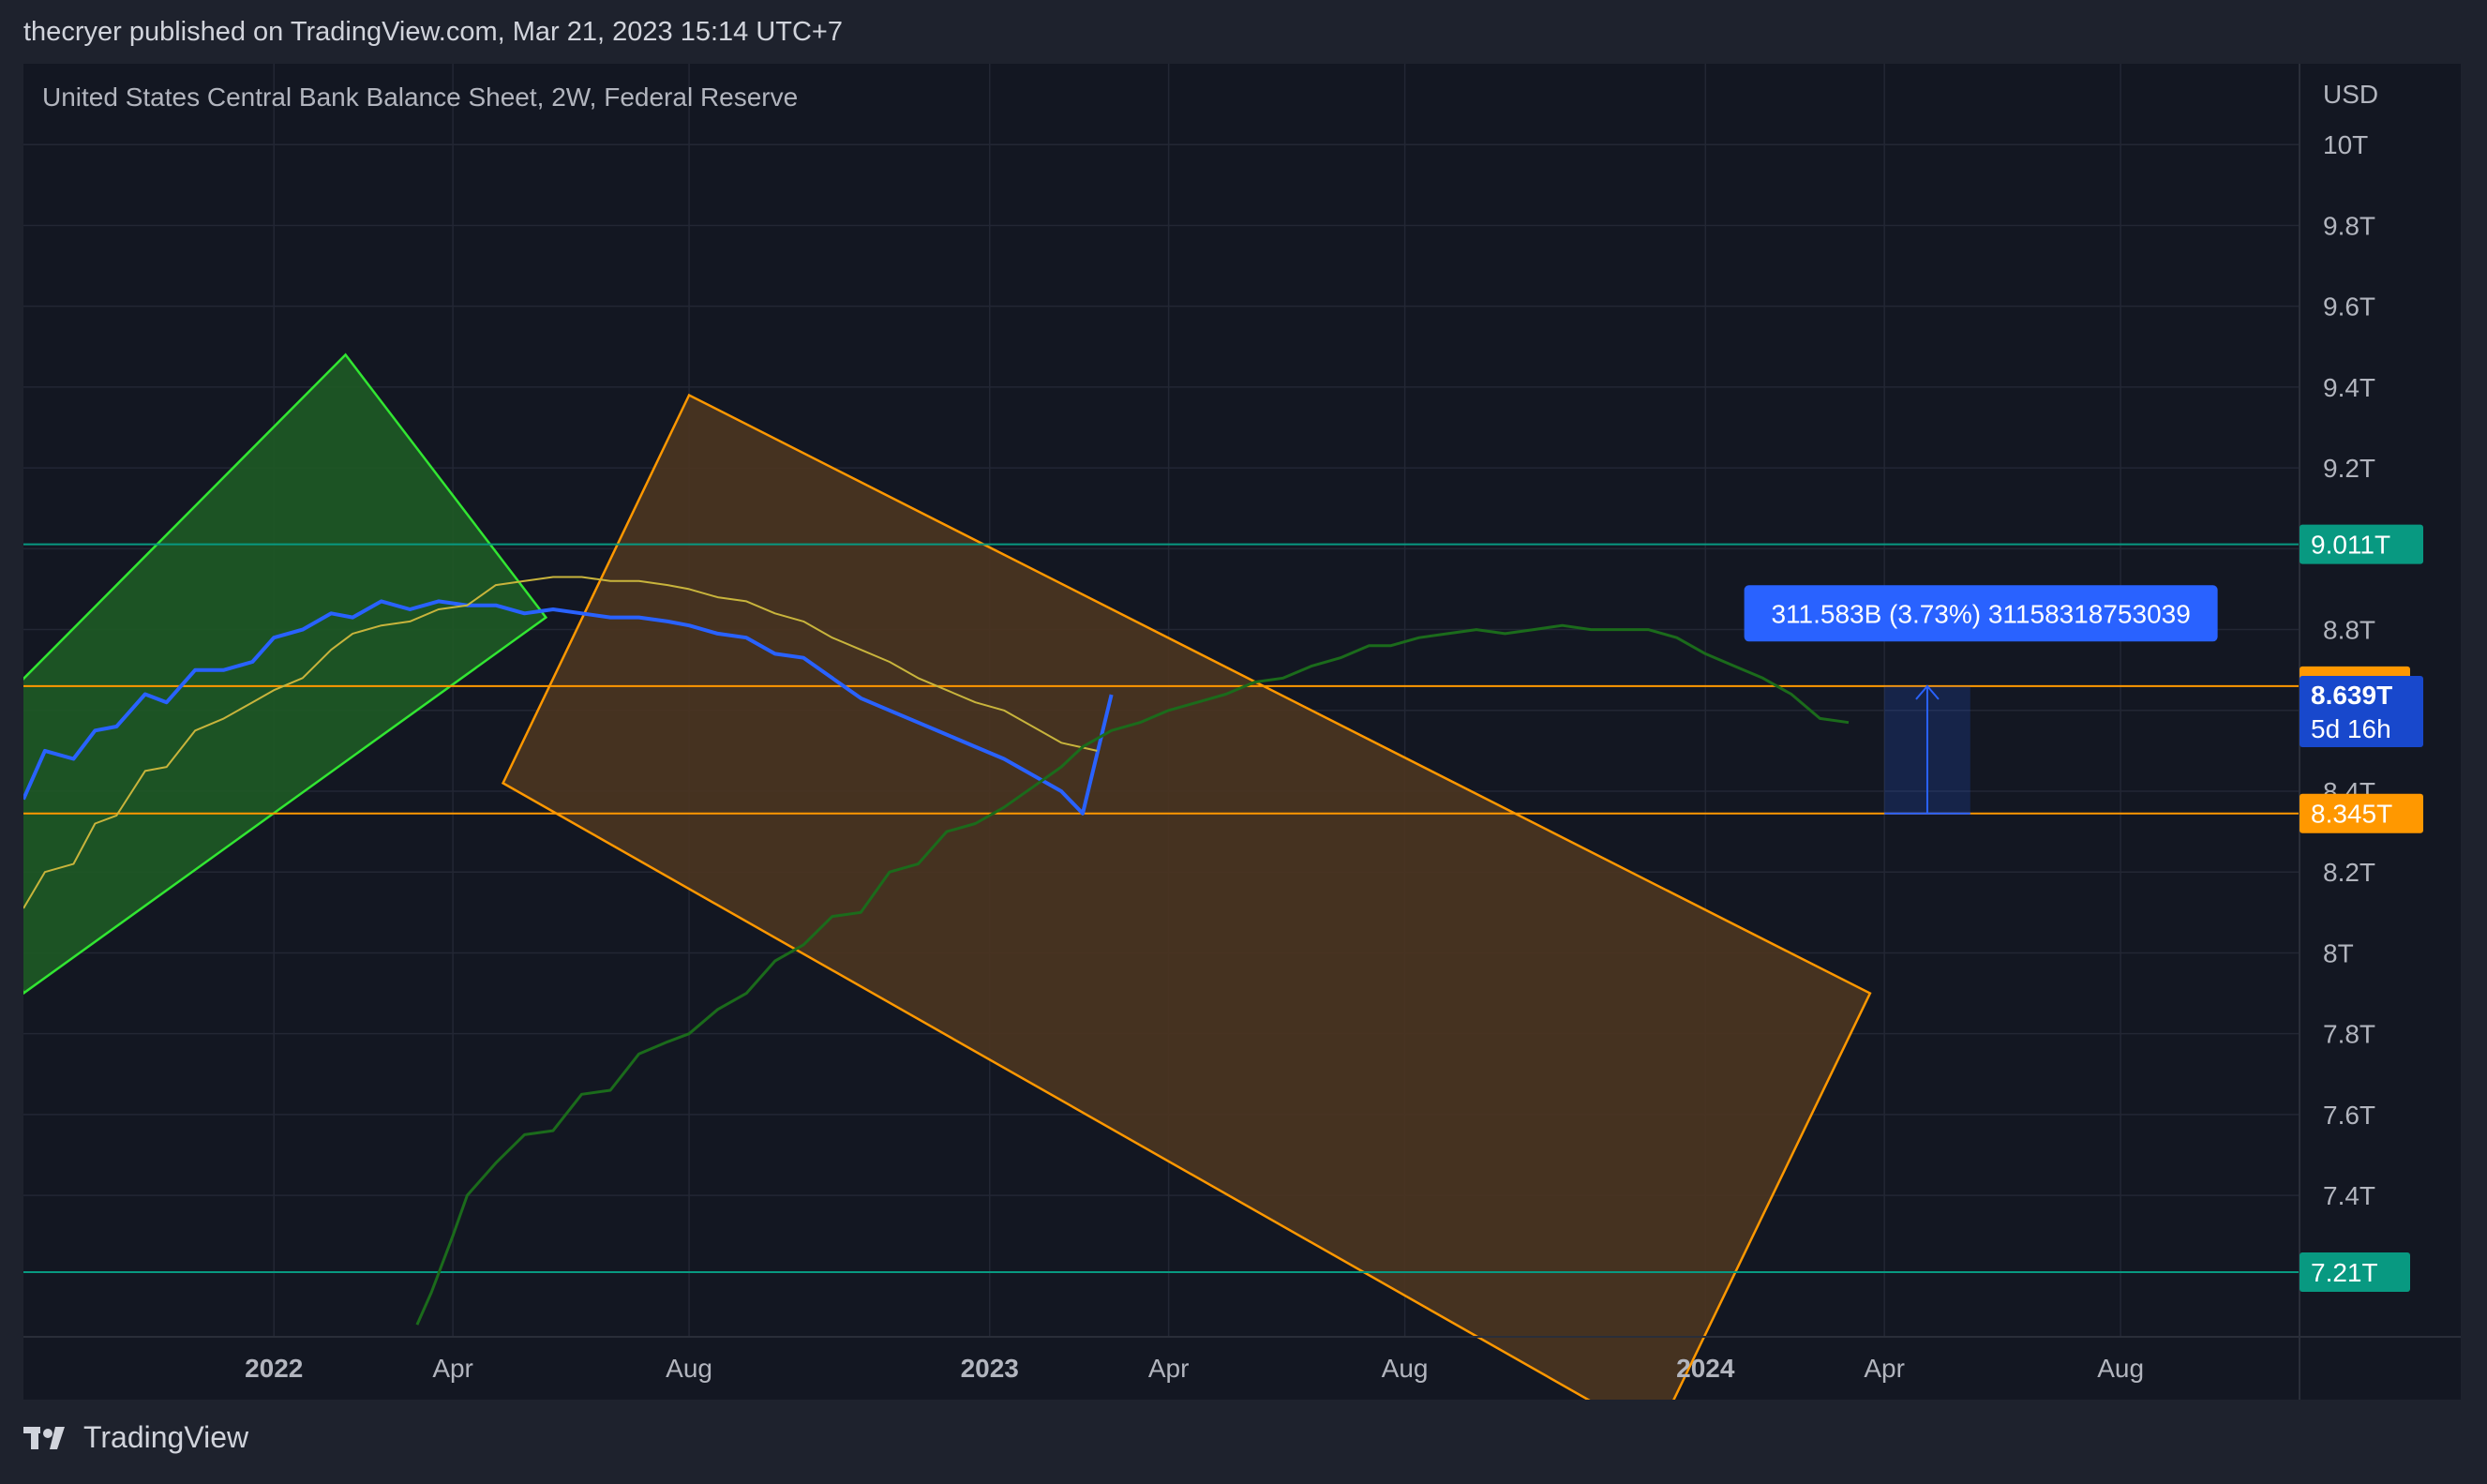  Describe the element at coordinates (2349, 1195) in the screenshot. I see `price-tick-label: 7.4T` at that location.